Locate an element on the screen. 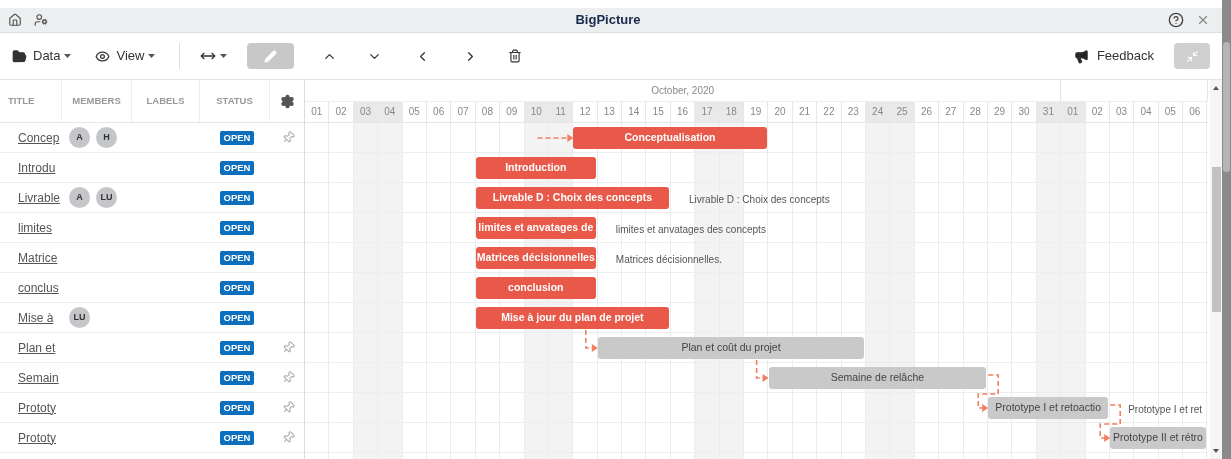 The width and height of the screenshot is (1231, 459). member-avatar: H is located at coordinates (106, 137).